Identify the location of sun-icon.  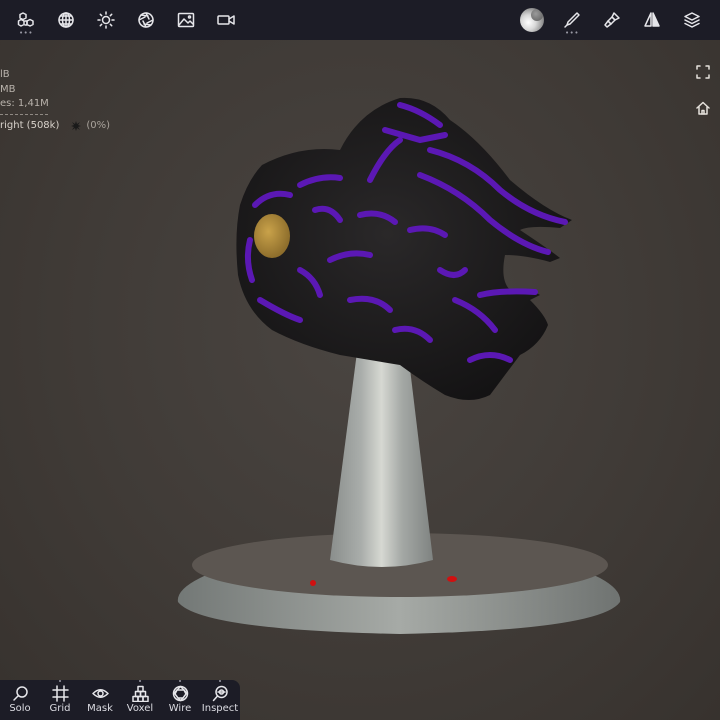
(106, 20).